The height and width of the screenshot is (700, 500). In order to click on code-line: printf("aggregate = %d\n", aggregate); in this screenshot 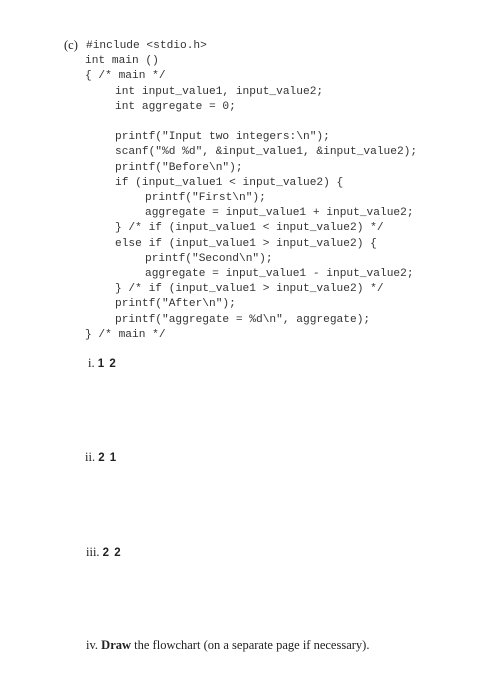, I will do `click(243, 319)`.